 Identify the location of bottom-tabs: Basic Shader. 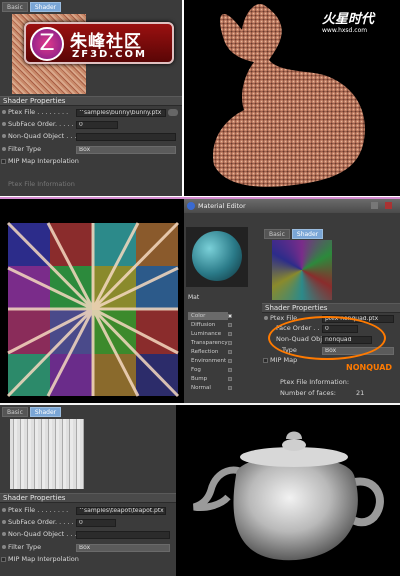
(32, 412).